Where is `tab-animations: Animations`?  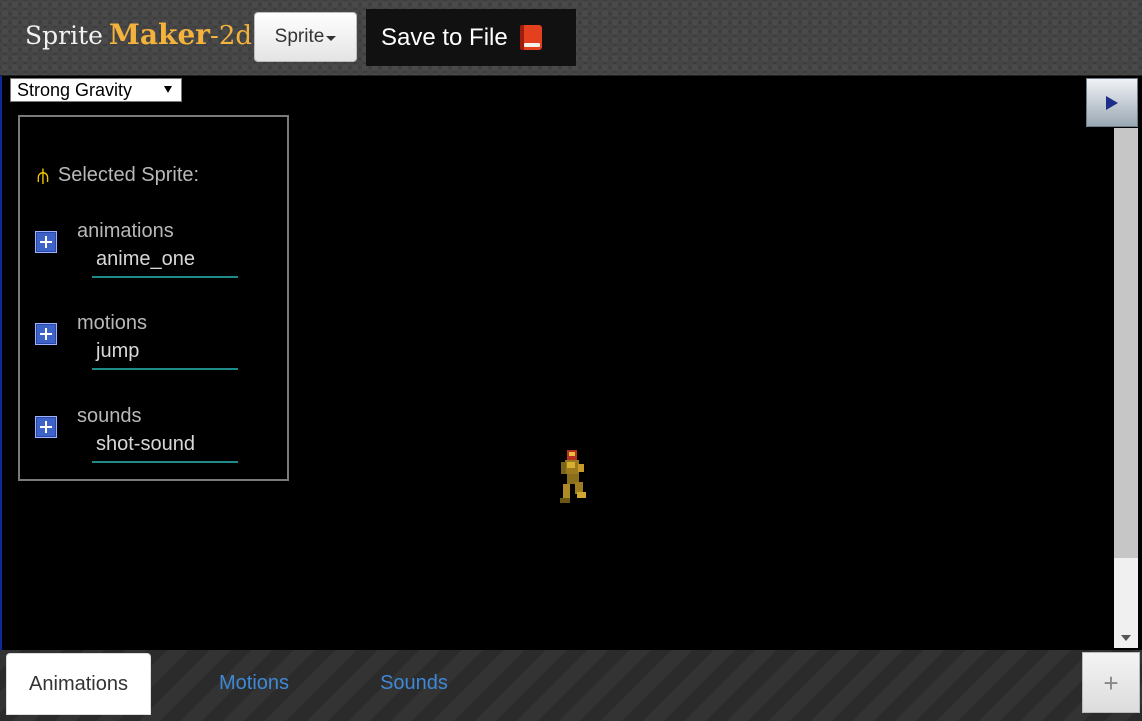 tab-animations: Animations is located at coordinates (78, 684).